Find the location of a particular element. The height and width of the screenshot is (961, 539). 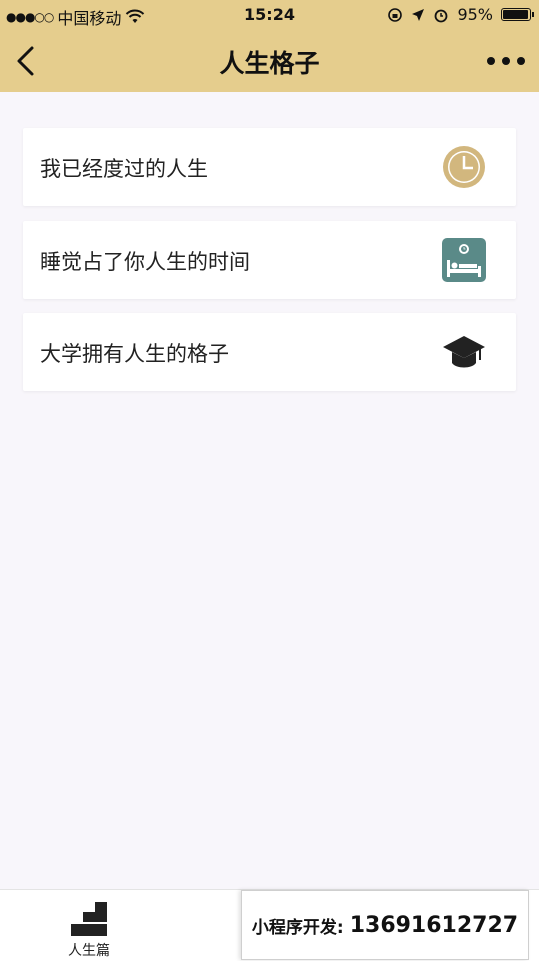

bed-icon is located at coordinates (464, 260).